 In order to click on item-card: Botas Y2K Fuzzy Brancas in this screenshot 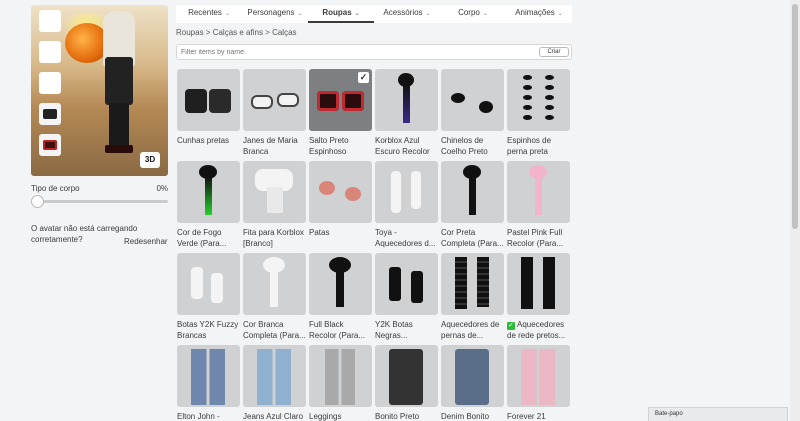, I will do `click(208, 297)`.